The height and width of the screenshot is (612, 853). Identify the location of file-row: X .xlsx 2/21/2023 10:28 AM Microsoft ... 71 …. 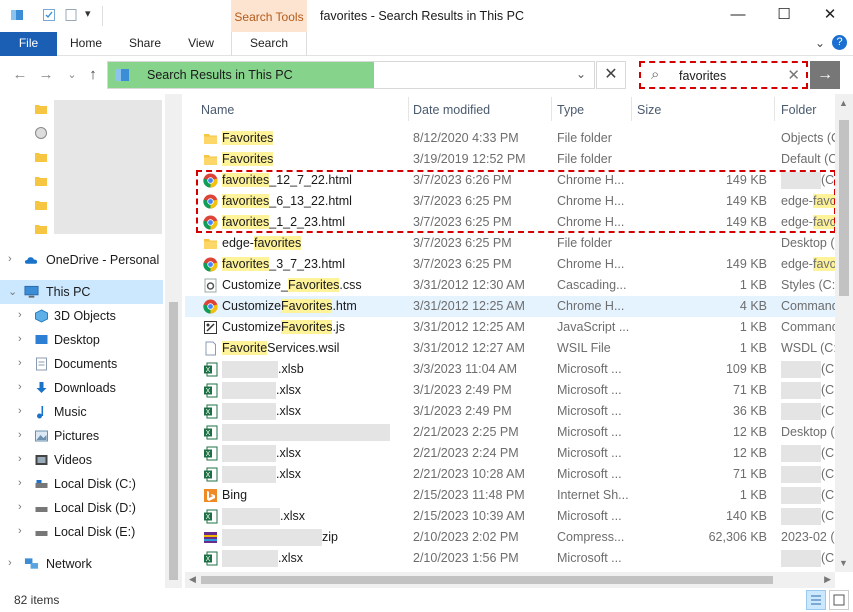
(510, 474).